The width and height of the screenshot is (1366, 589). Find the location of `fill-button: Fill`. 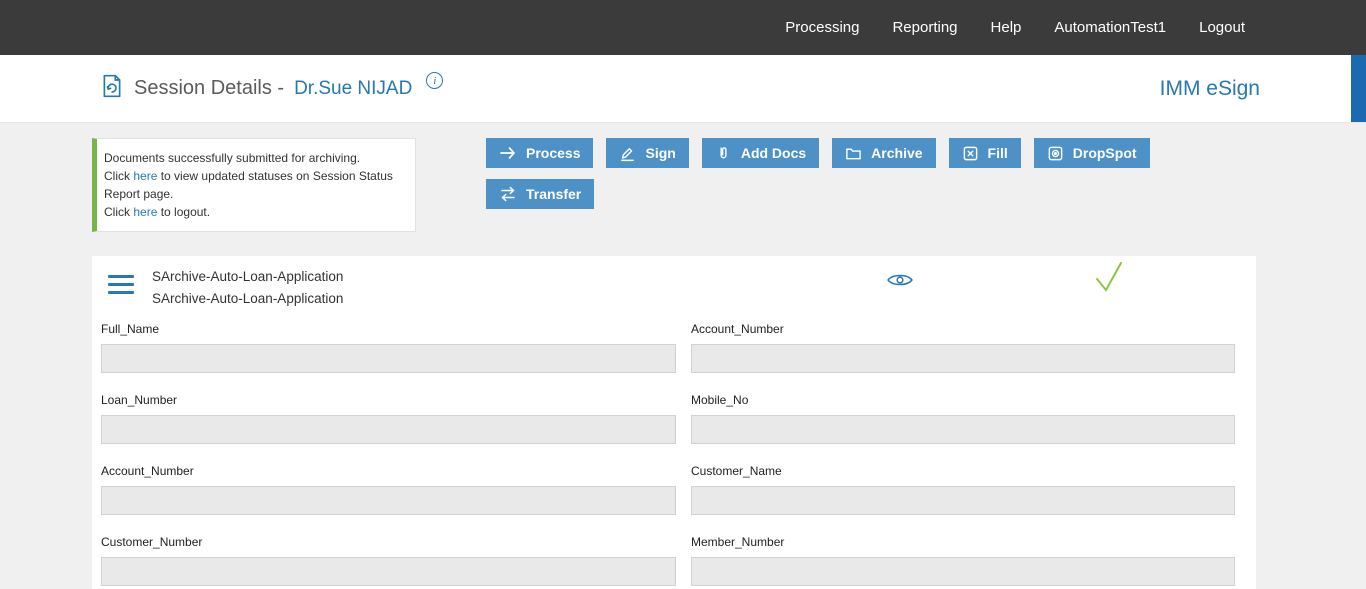

fill-button: Fill is located at coordinates (984, 153).